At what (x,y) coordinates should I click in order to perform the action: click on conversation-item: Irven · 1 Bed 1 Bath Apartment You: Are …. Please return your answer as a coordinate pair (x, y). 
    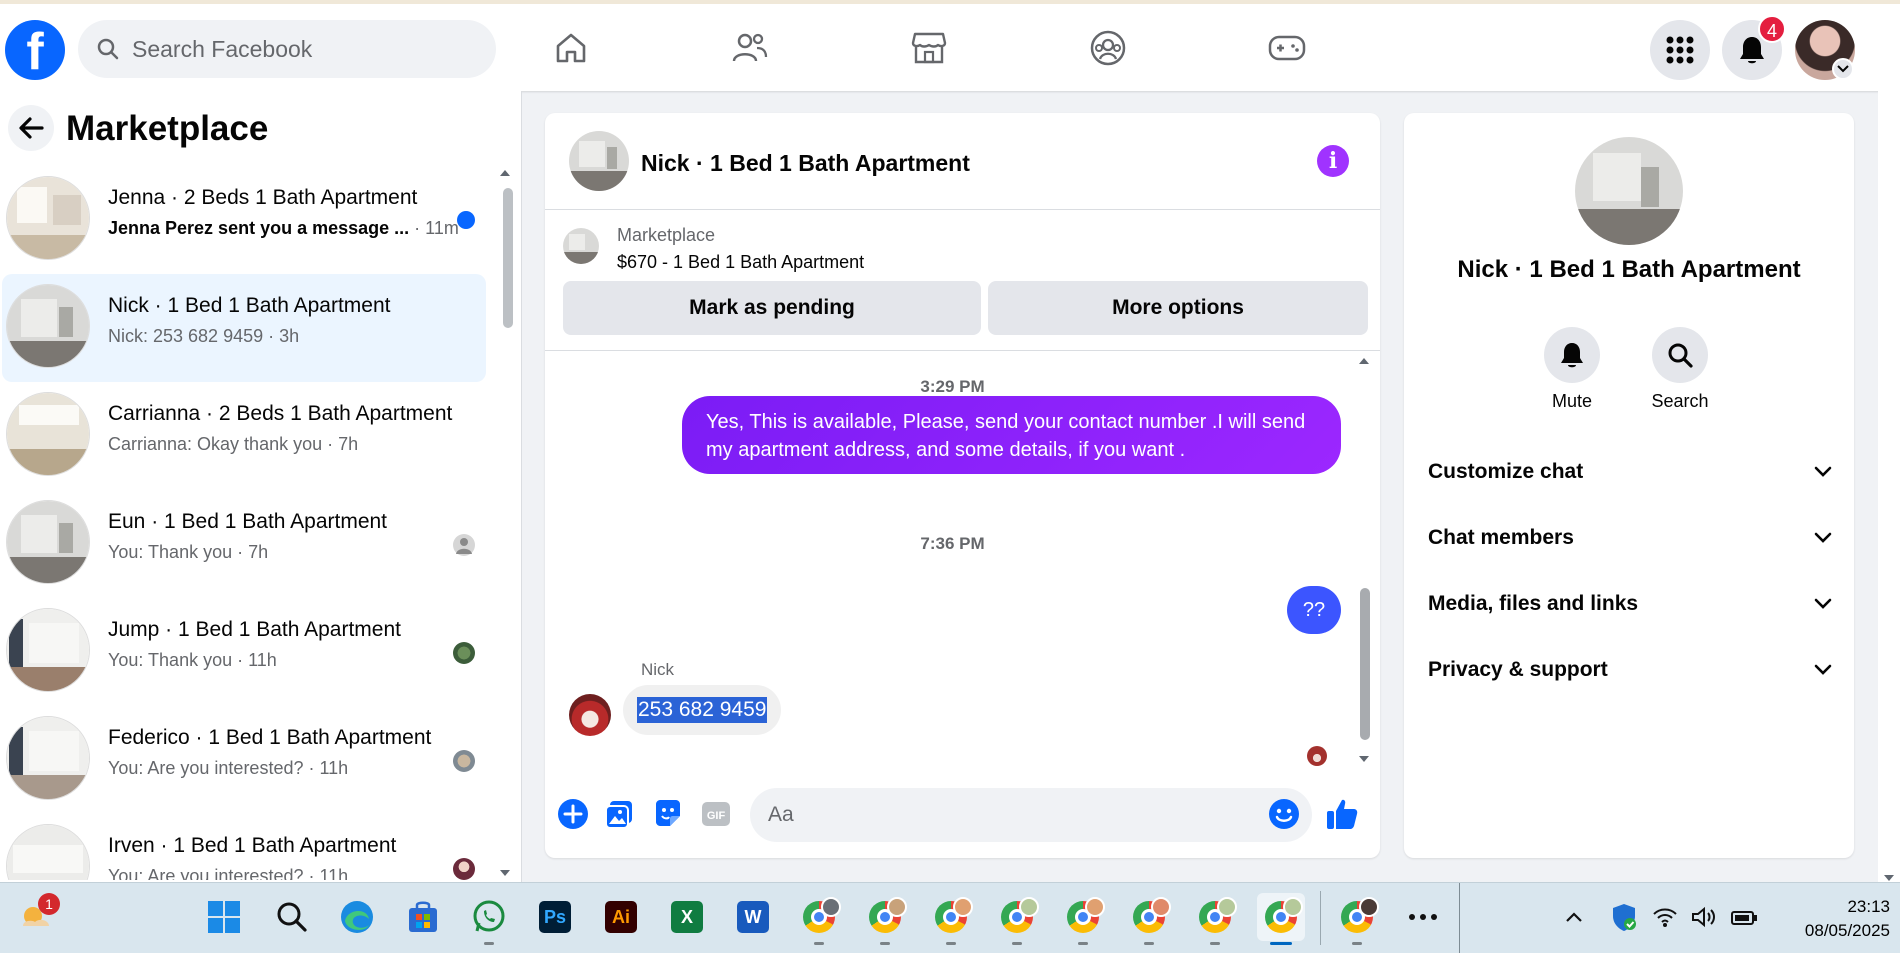
    Looking at the image, I should click on (244, 847).